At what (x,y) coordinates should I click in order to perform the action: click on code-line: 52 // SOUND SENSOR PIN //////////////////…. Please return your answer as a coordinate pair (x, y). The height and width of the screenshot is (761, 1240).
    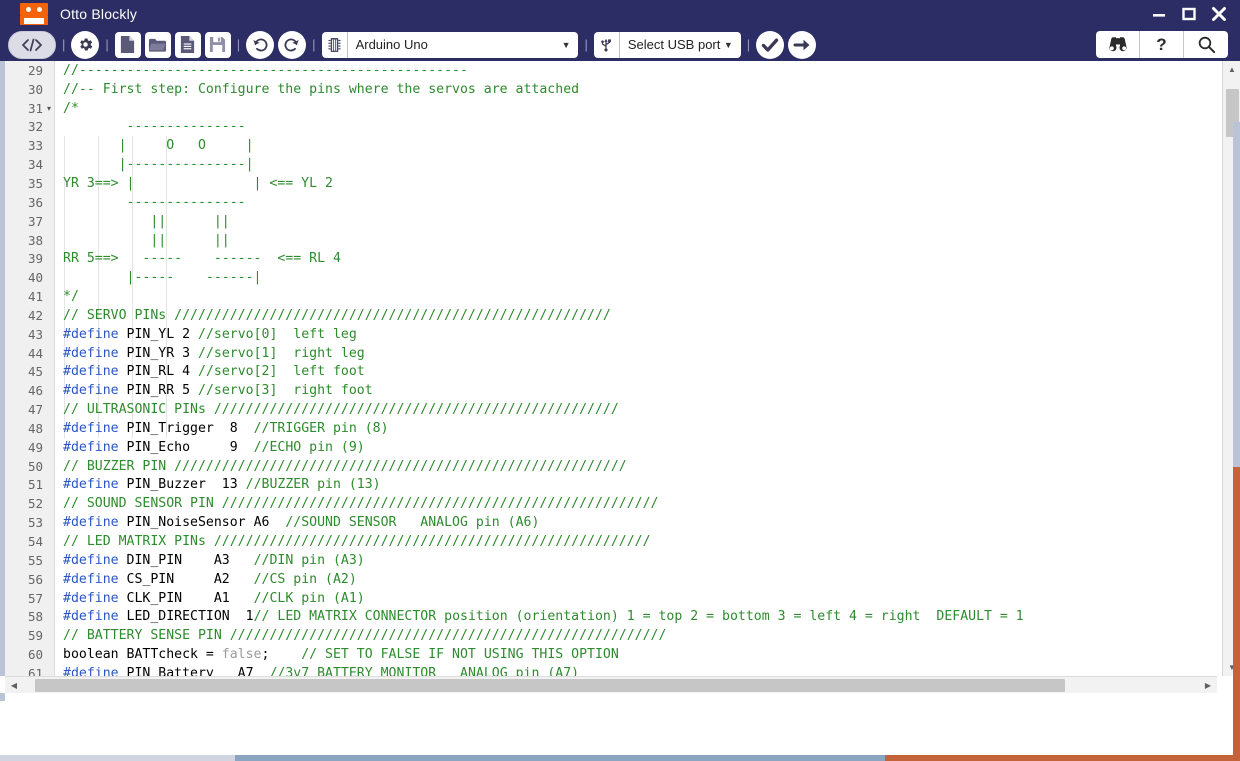
    Looking at the image, I should click on (514, 503).